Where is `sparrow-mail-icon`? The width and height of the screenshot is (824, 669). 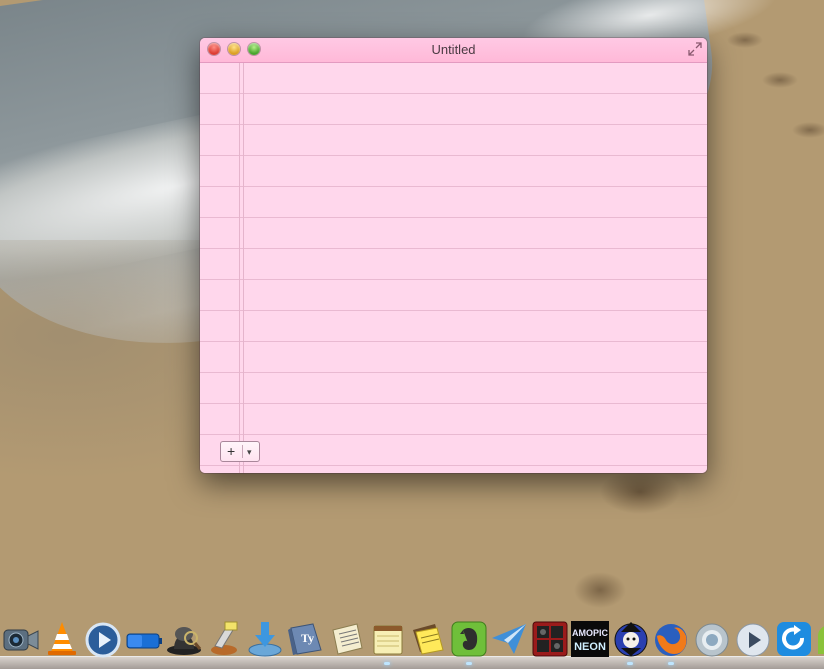
sparrow-mail-icon is located at coordinates (509, 637).